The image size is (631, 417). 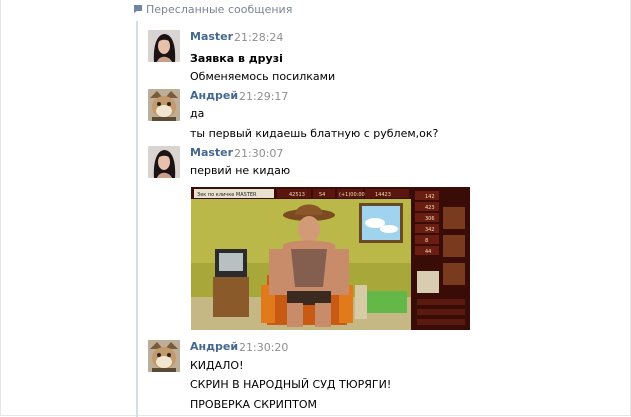 I want to click on message-time: 21:28:24, so click(x=258, y=37).